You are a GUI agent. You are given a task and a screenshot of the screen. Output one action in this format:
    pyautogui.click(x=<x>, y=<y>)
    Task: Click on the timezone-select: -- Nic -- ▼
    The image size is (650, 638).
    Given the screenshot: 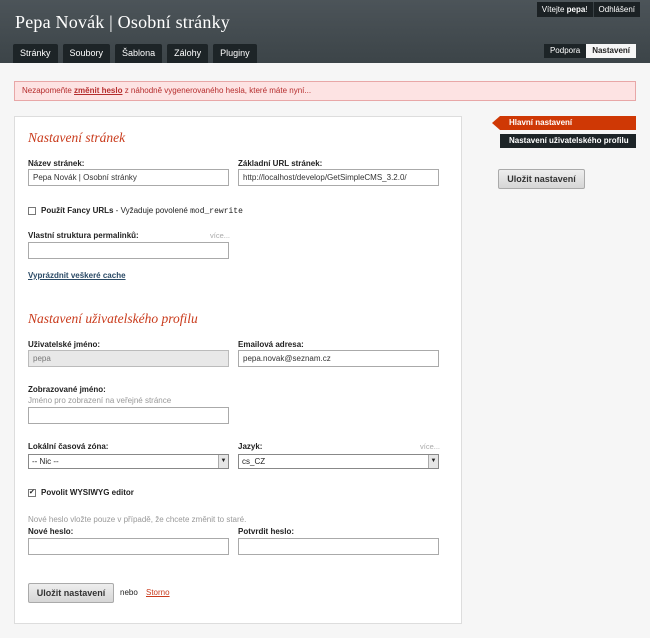 What is the action you would take?
    pyautogui.click(x=128, y=461)
    